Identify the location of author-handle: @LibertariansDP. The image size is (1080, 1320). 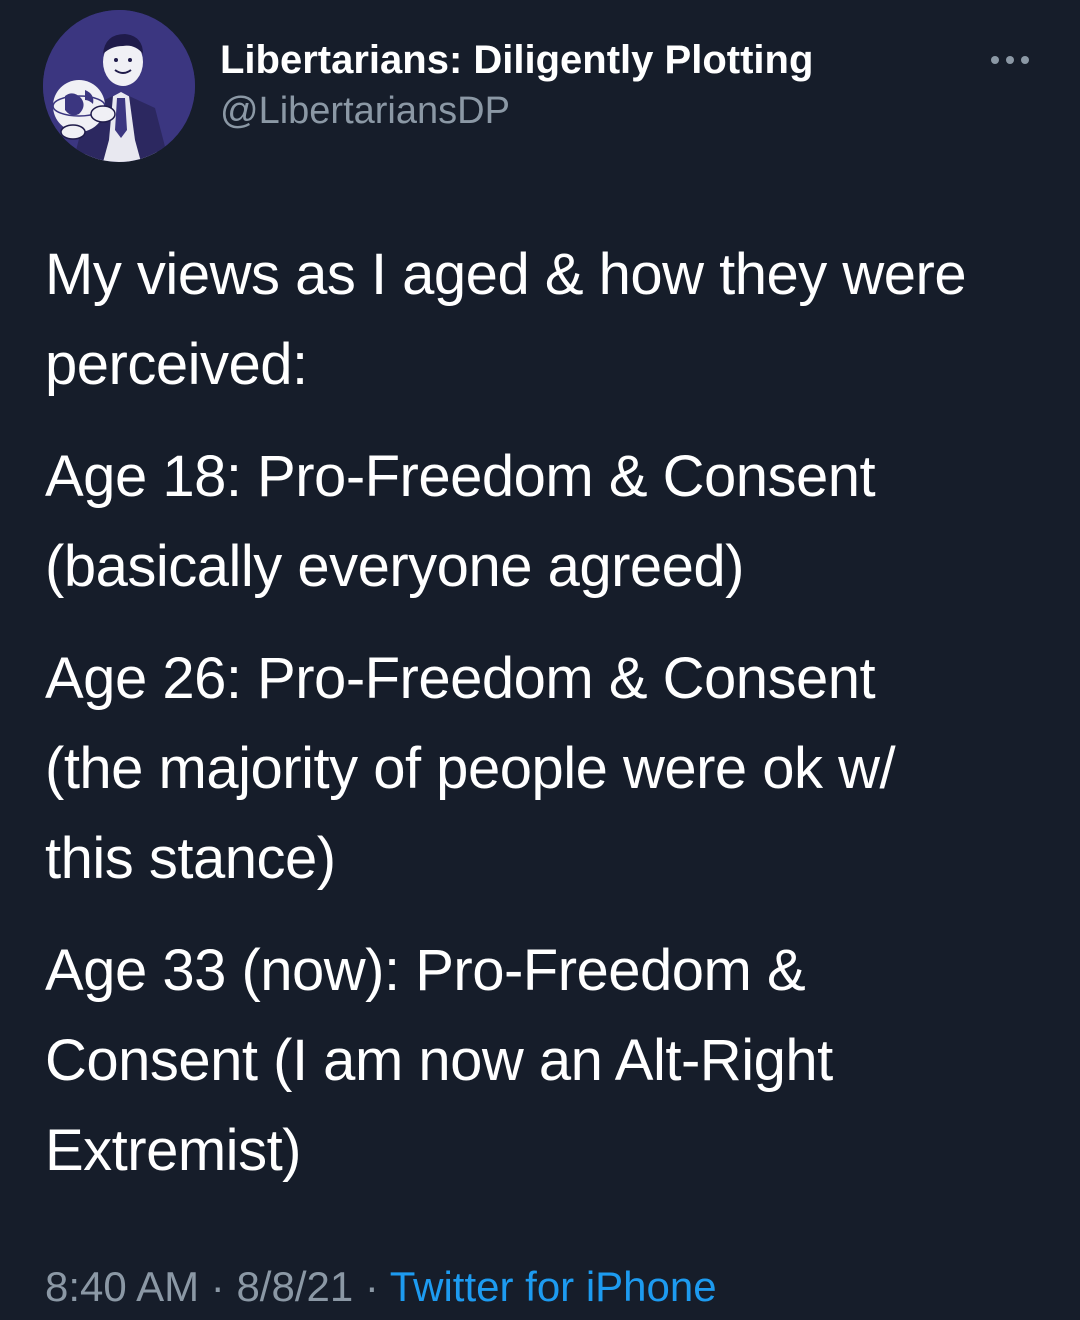
(570, 111).